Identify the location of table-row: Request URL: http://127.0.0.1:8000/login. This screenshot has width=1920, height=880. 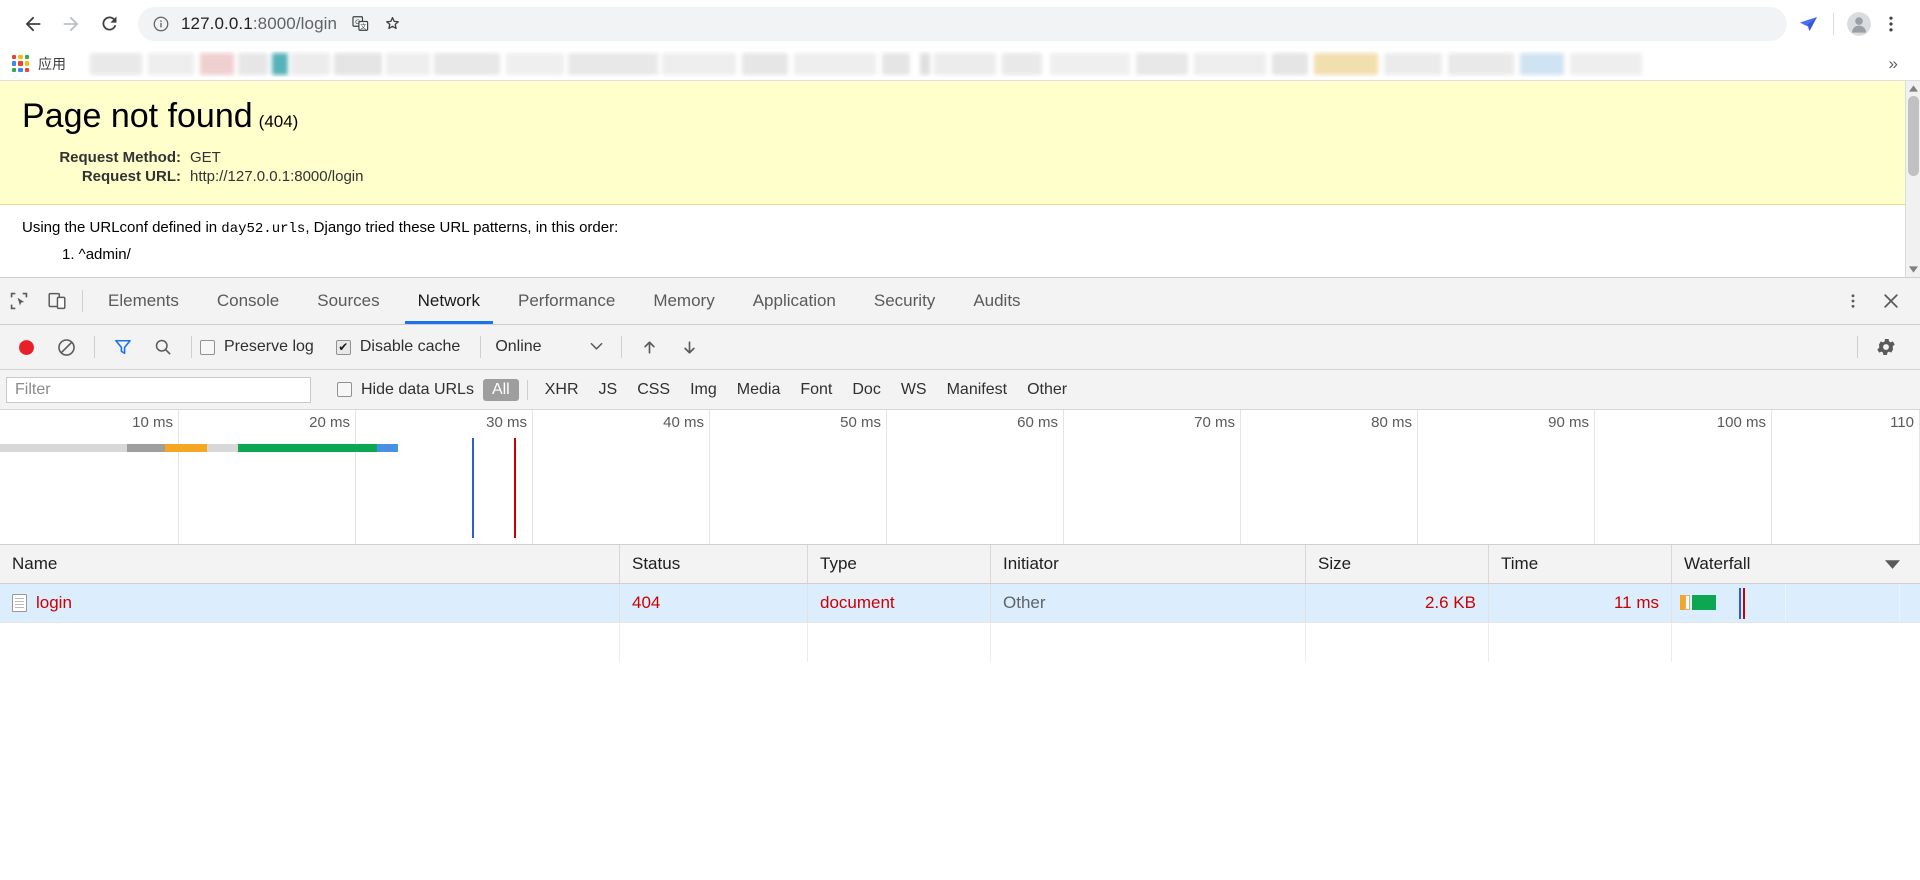
(182, 176).